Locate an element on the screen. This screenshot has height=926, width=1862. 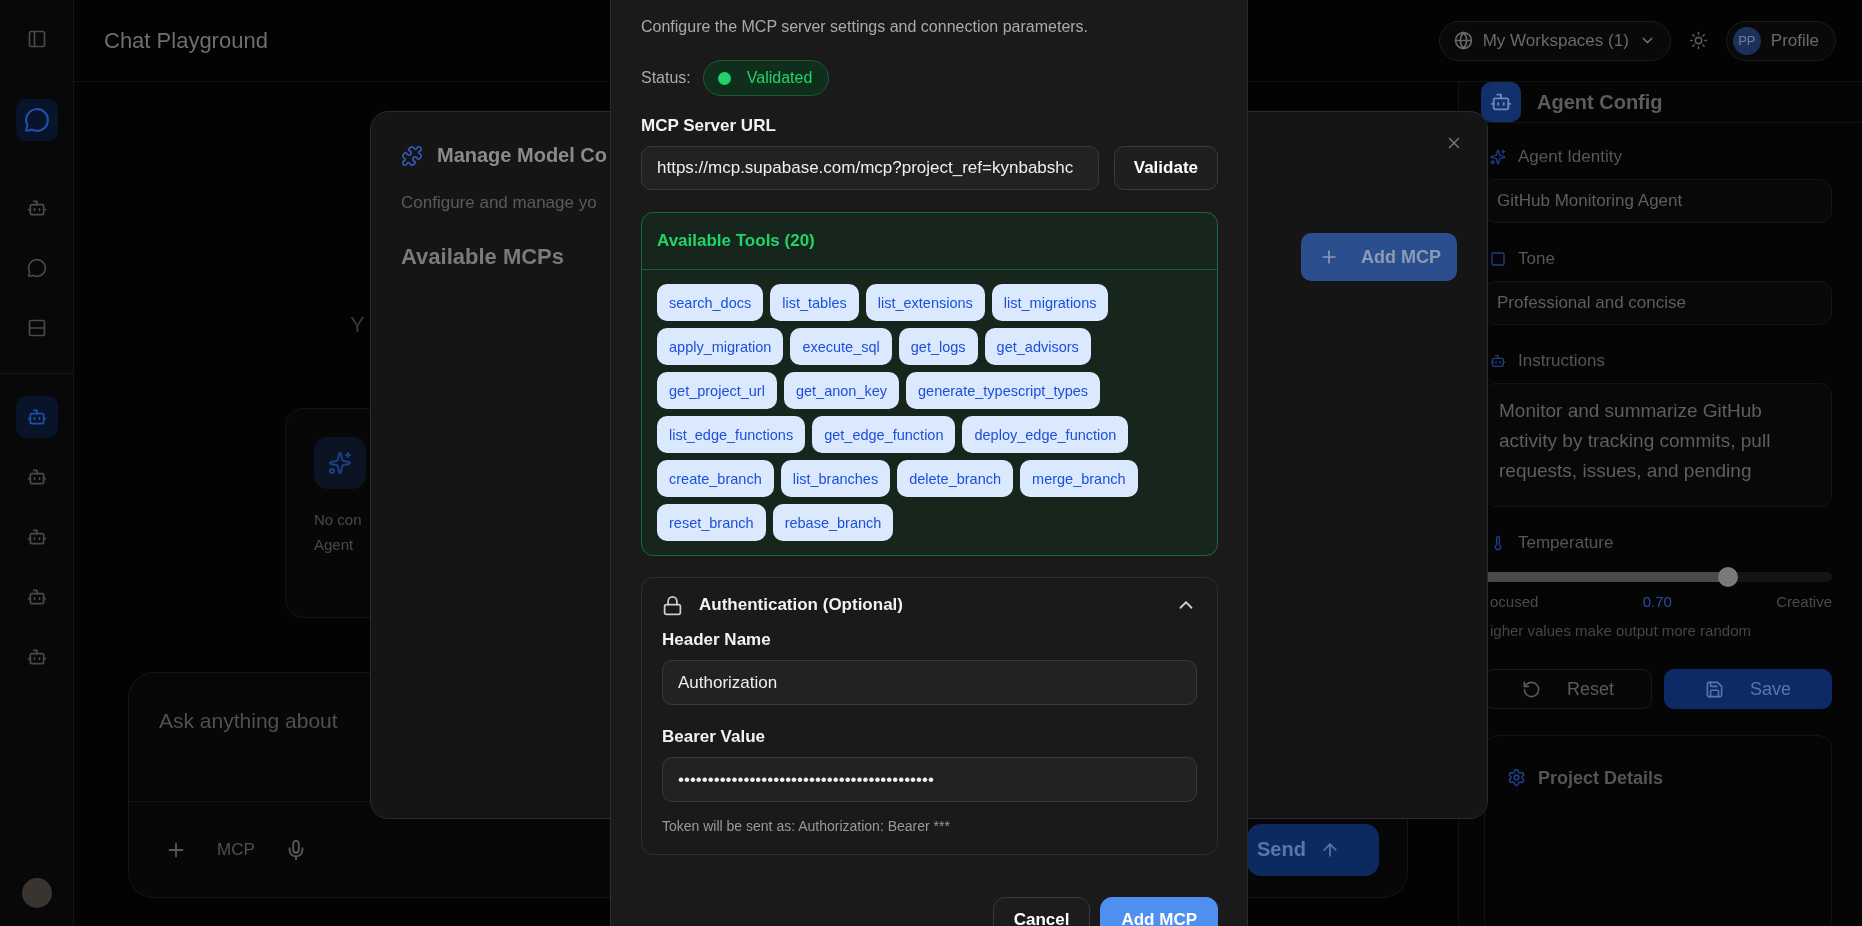
tool-tag: list_extensions is located at coordinates (925, 302).